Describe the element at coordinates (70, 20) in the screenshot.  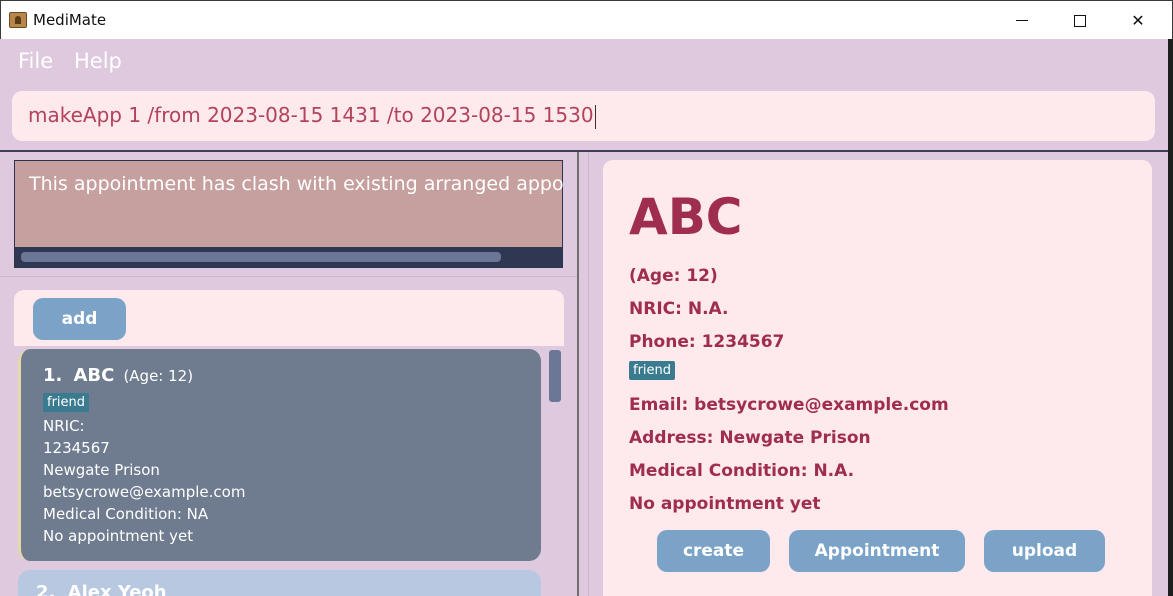
I see `window-title: MediMate` at that location.